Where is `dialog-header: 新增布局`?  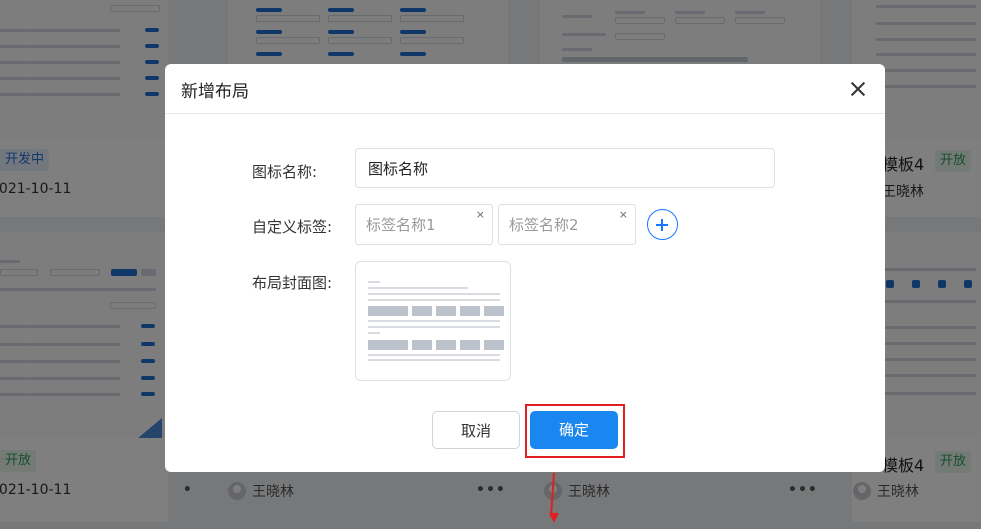
dialog-header: 新增布局 is located at coordinates (525, 89).